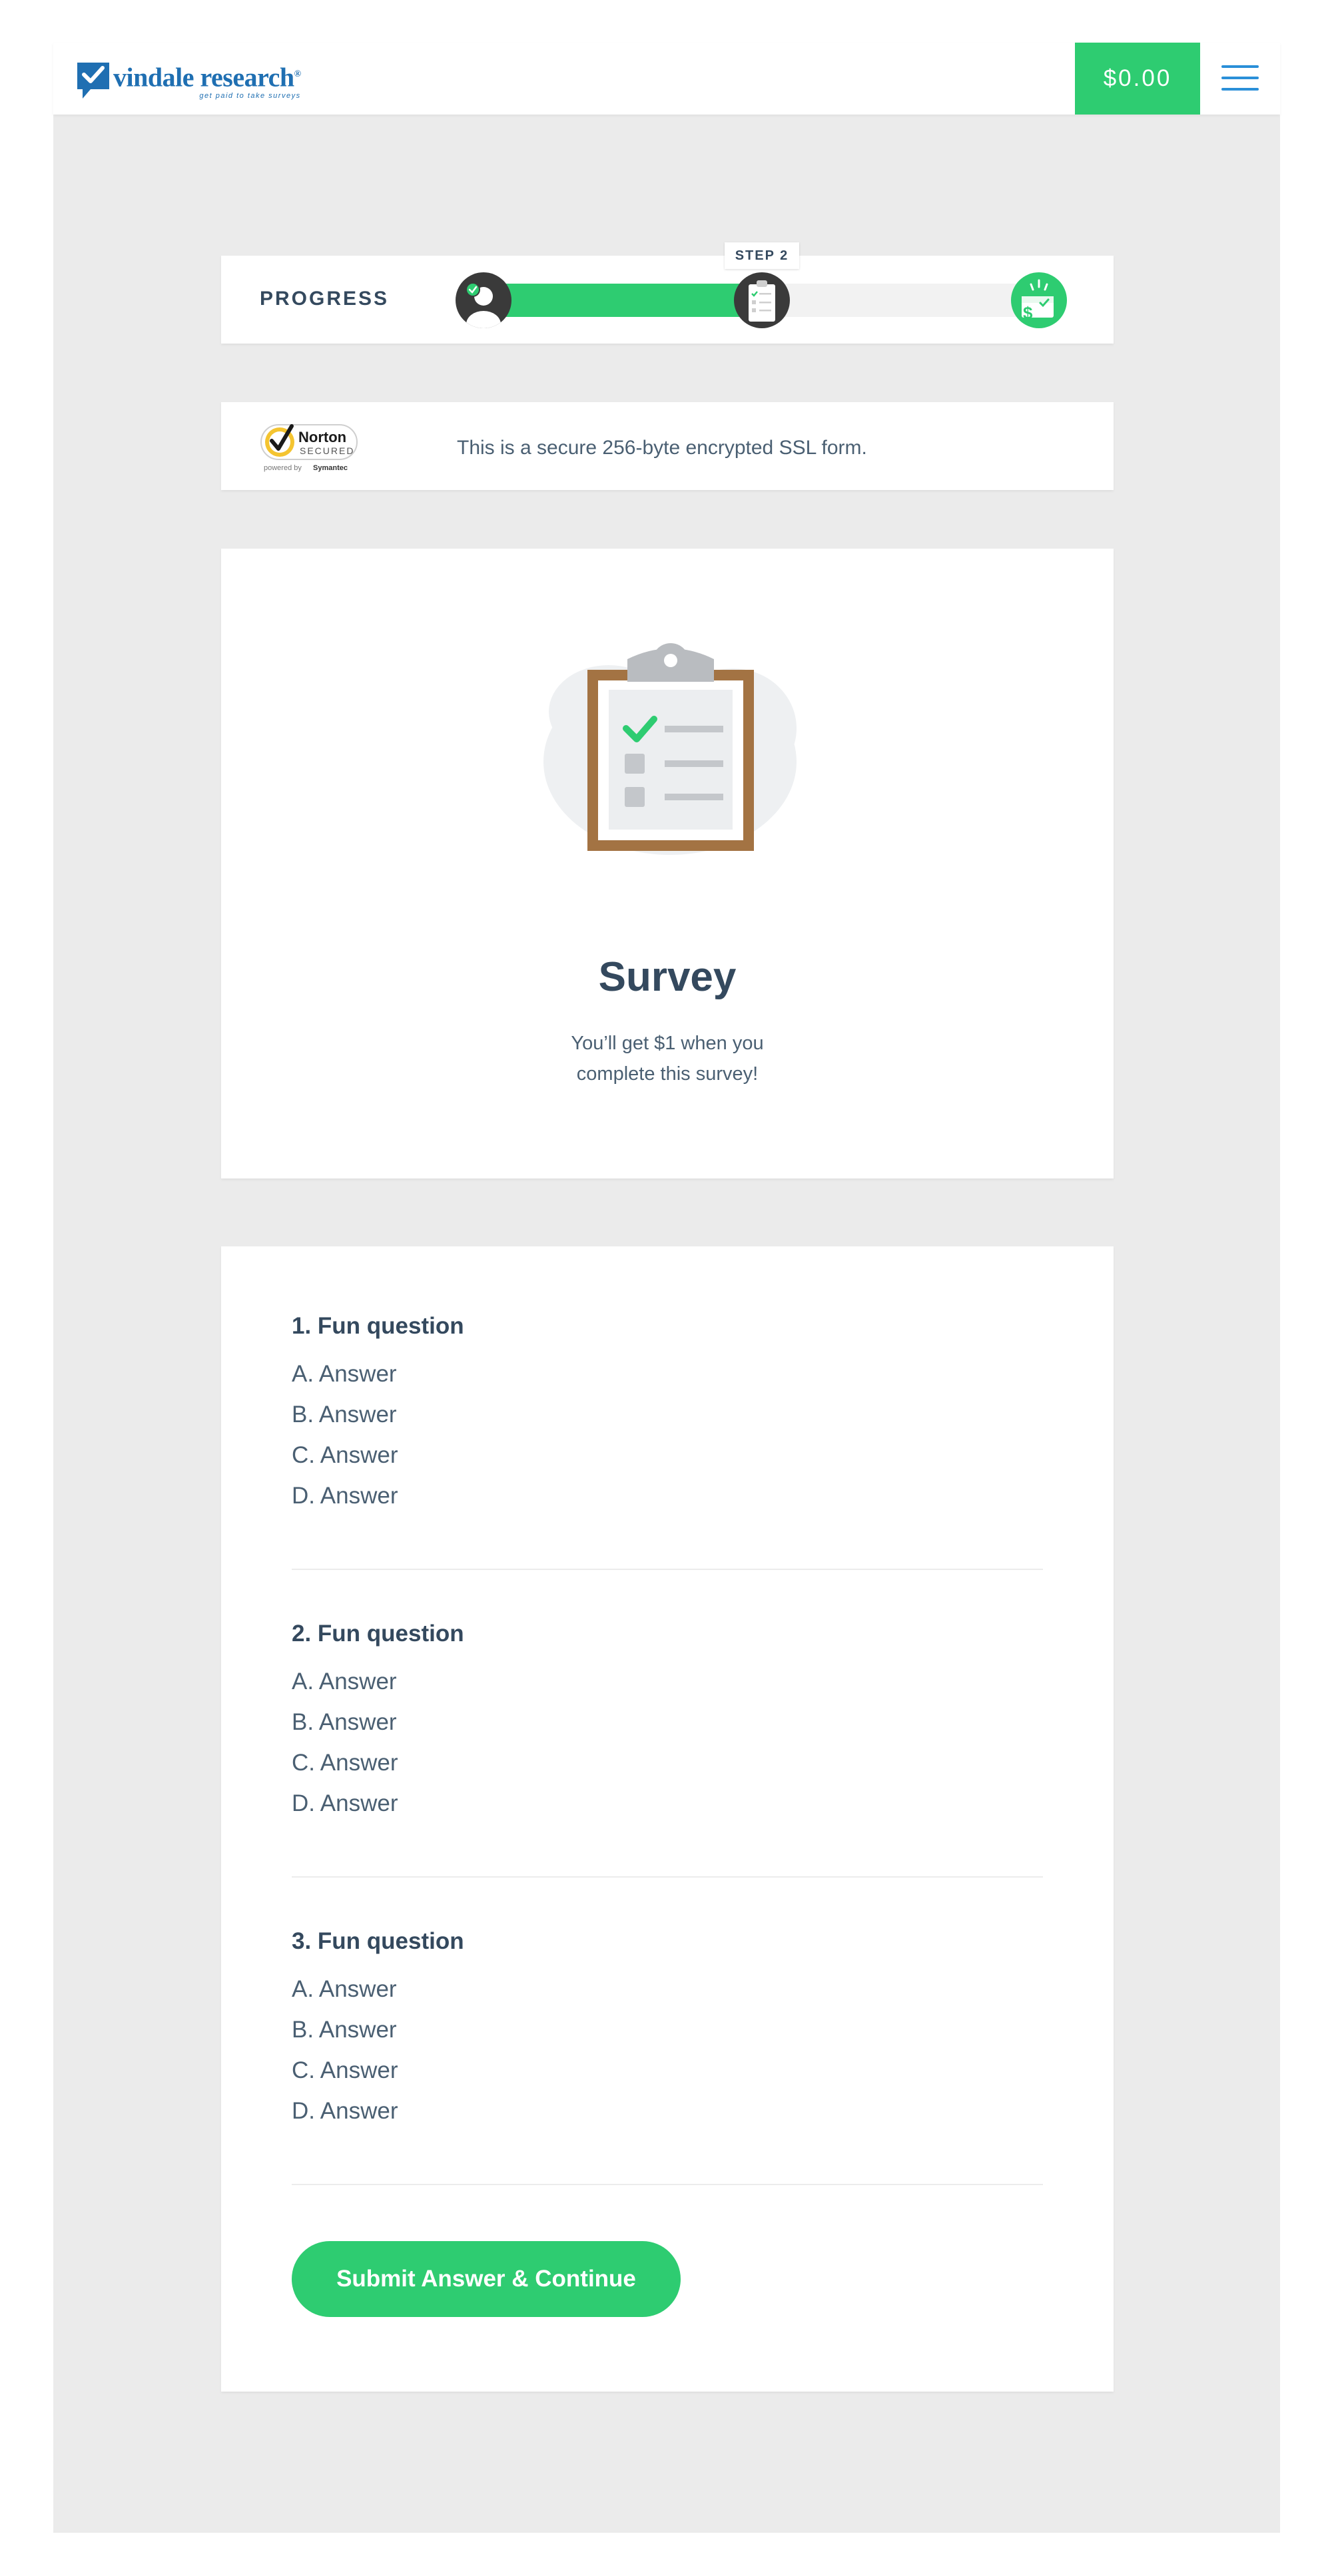 Image resolution: width=1332 pixels, height=2576 pixels. What do you see at coordinates (667, 977) in the screenshot?
I see `survey-title: Survey` at bounding box center [667, 977].